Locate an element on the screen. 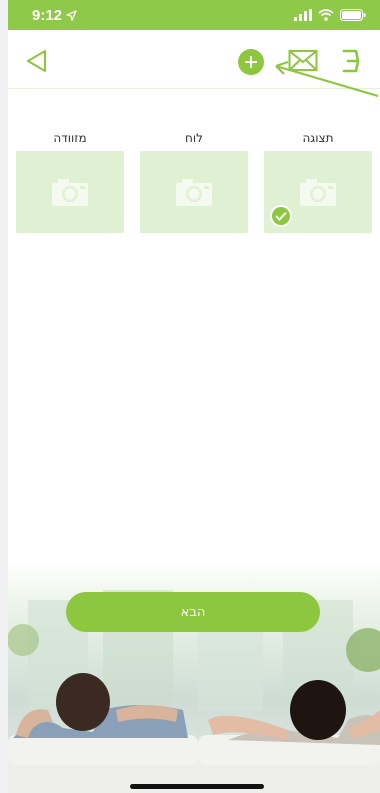 The height and width of the screenshot is (793, 380). tile-item: תצוגה is located at coordinates (318, 181).